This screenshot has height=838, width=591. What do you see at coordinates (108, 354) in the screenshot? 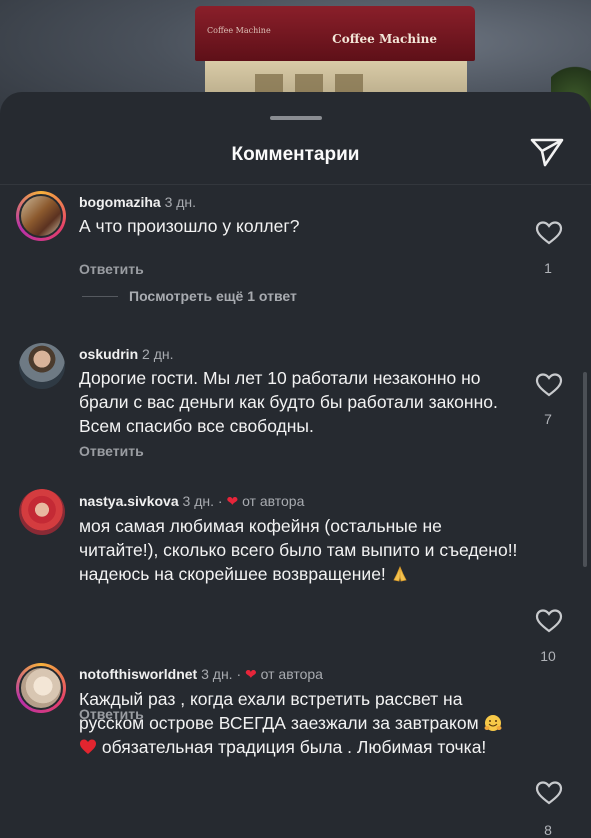
I see `username: oskudrin` at bounding box center [108, 354].